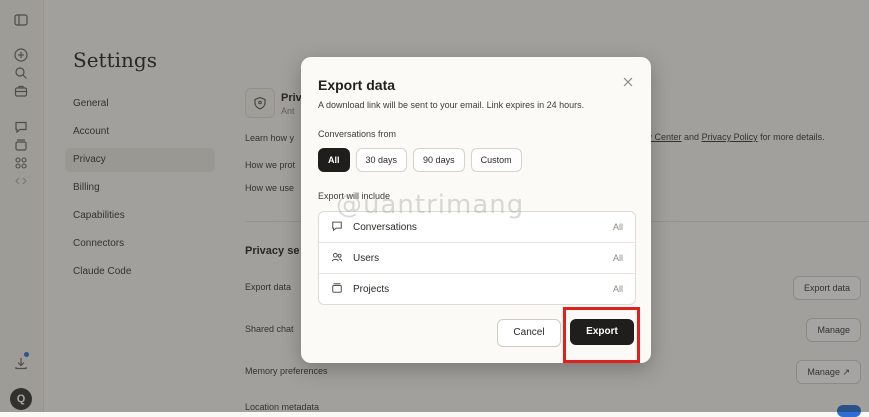 The width and height of the screenshot is (869, 417). Describe the element at coordinates (381, 160) in the screenshot. I see `range-option-30-days: 30 days` at that location.